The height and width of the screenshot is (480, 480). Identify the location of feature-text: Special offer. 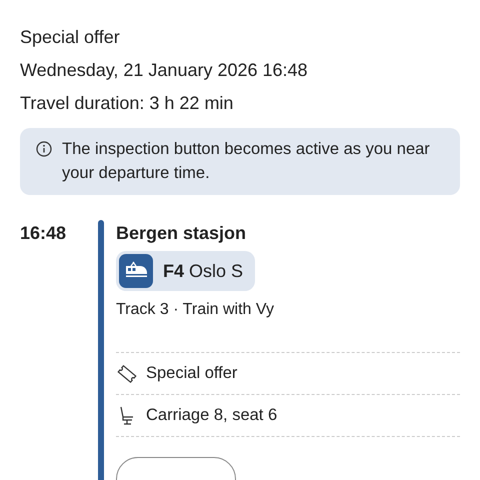
(192, 373).